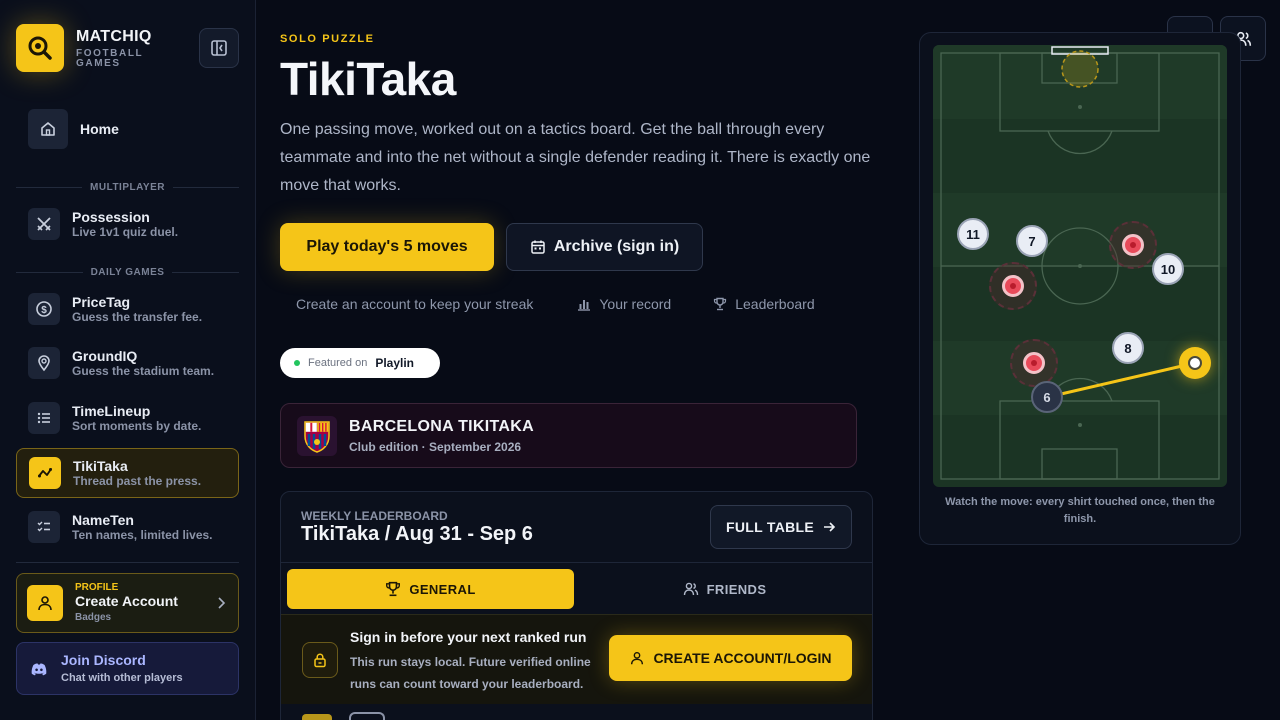 The width and height of the screenshot is (1280, 720). I want to click on nav-title: TimeLineup, so click(111, 410).